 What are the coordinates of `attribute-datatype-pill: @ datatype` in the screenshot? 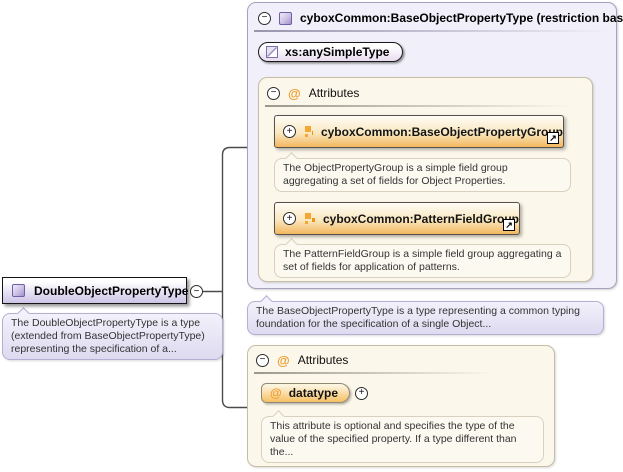 It's located at (306, 393).